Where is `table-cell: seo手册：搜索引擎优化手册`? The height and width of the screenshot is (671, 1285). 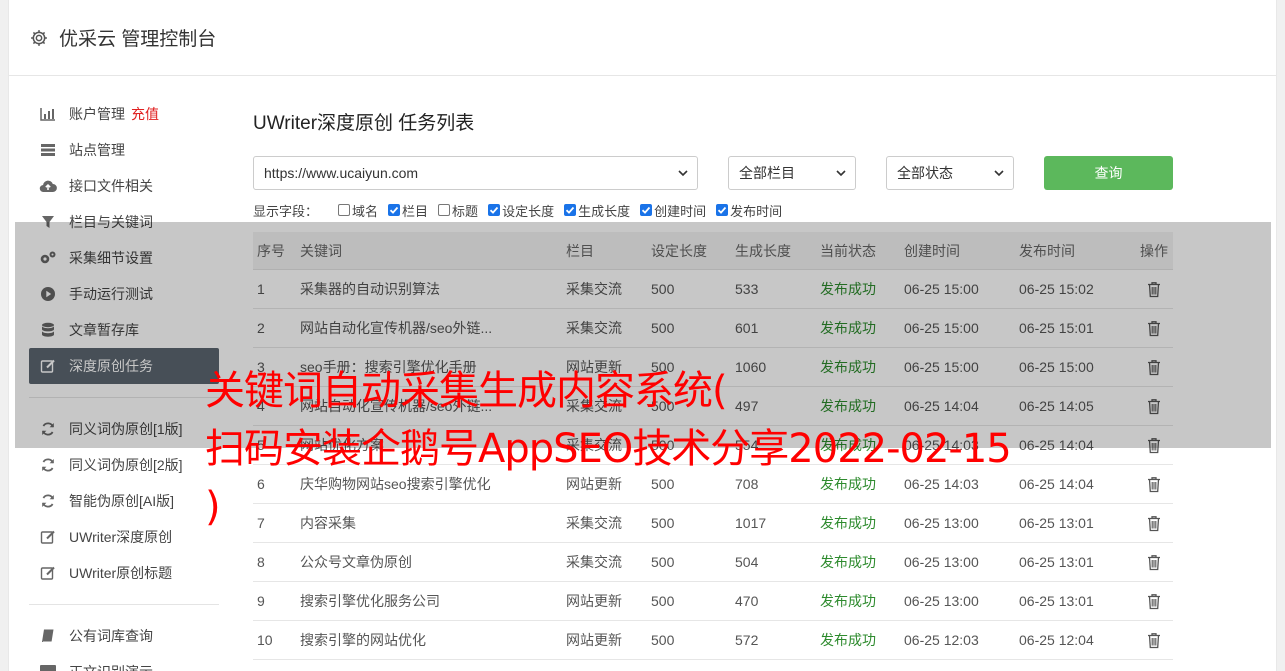
table-cell: seo手册：搜索引擎优化手册 is located at coordinates (433, 367).